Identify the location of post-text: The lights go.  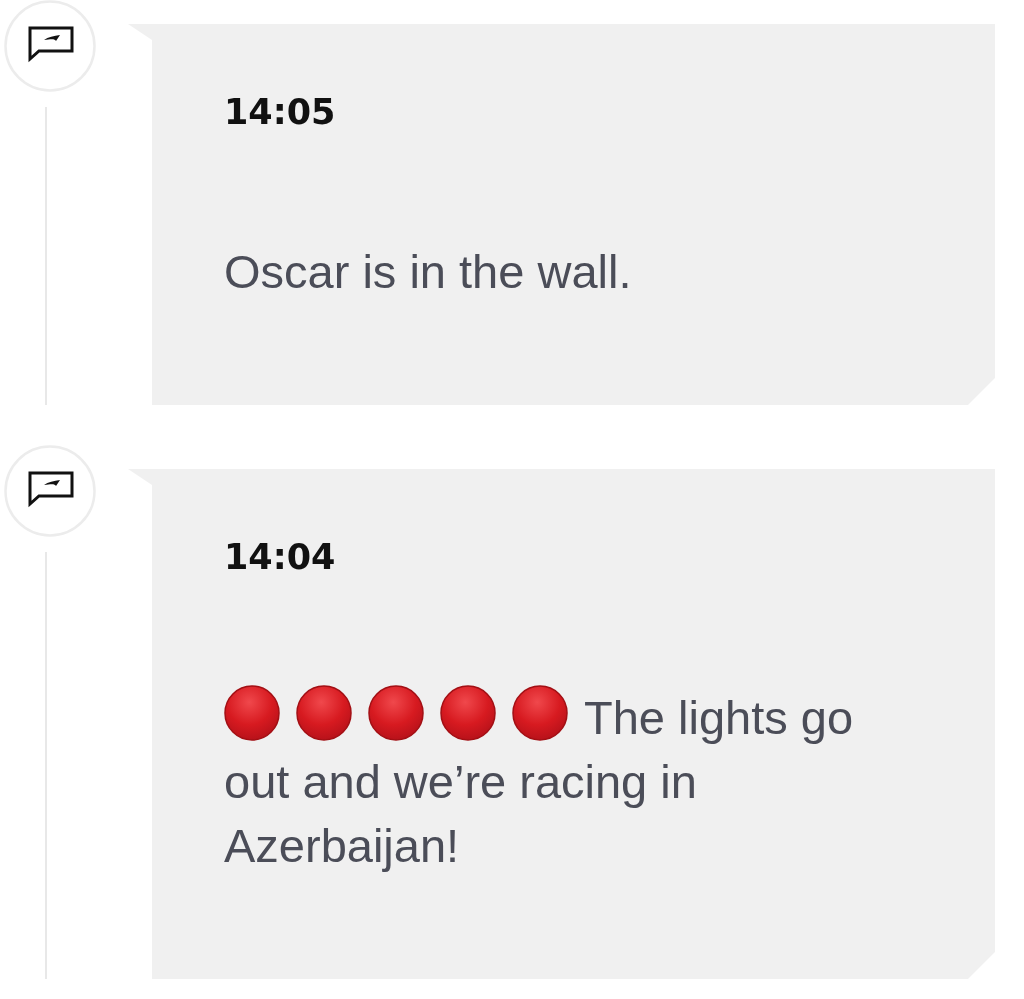
(719, 717).